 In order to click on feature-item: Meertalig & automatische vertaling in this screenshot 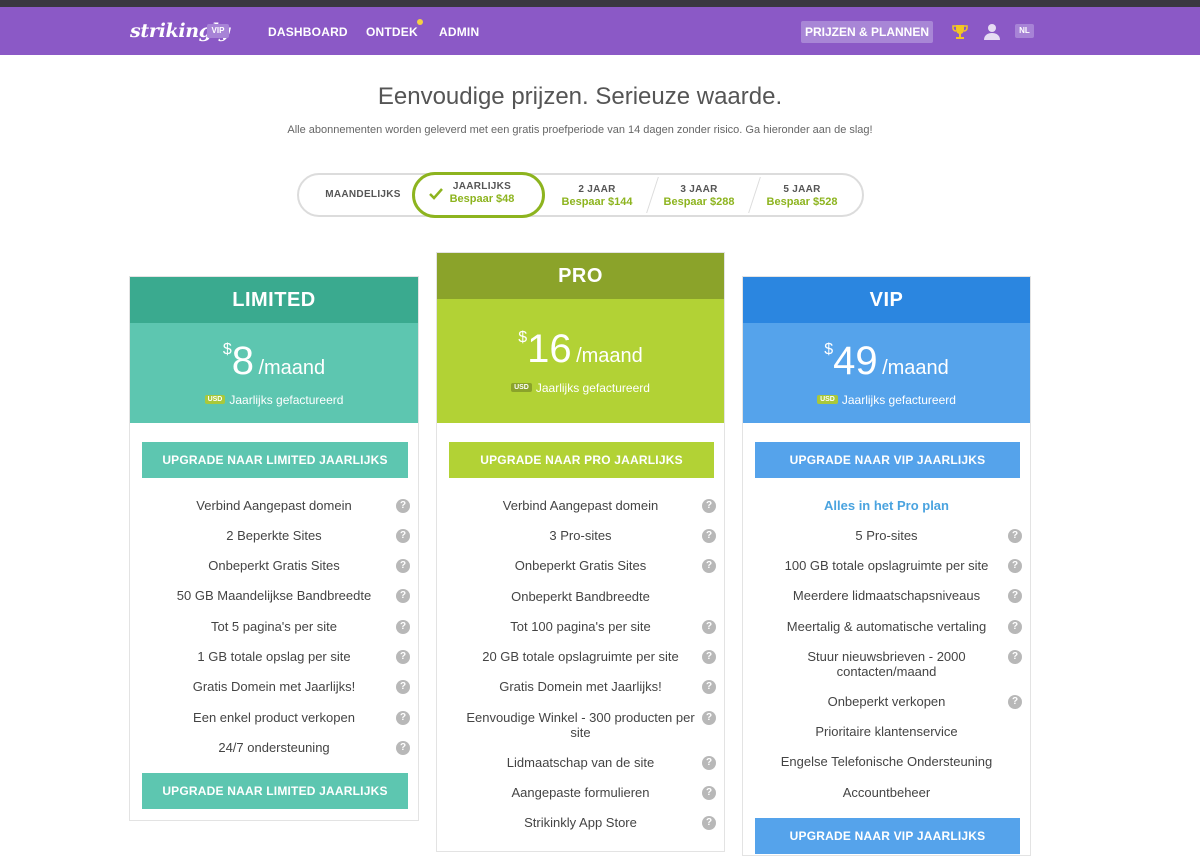, I will do `click(886, 626)`.